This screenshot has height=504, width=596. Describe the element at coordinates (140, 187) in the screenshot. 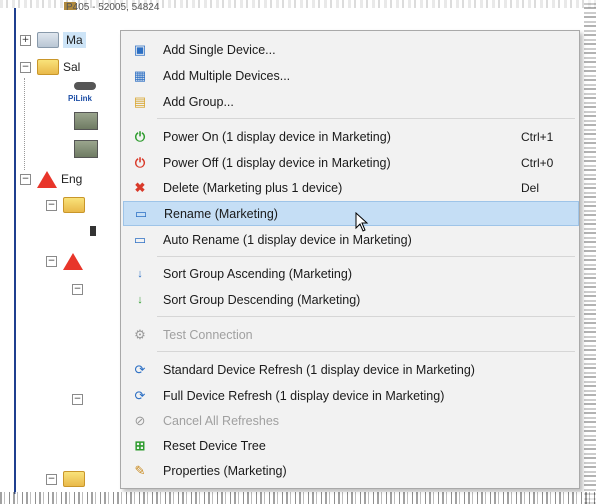

I see `delete-icon: ✖` at that location.